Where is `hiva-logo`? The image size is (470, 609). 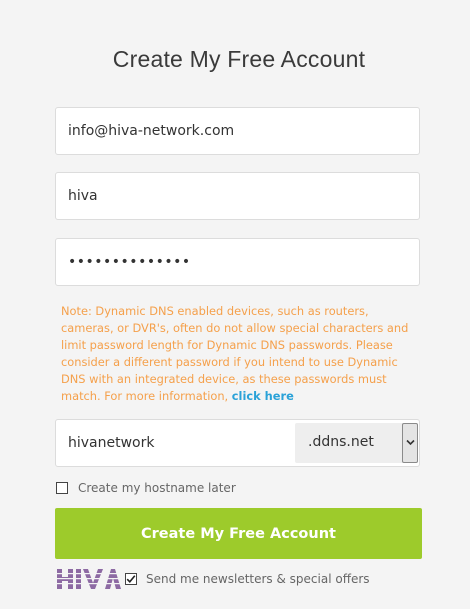 hiva-logo is located at coordinates (89, 579).